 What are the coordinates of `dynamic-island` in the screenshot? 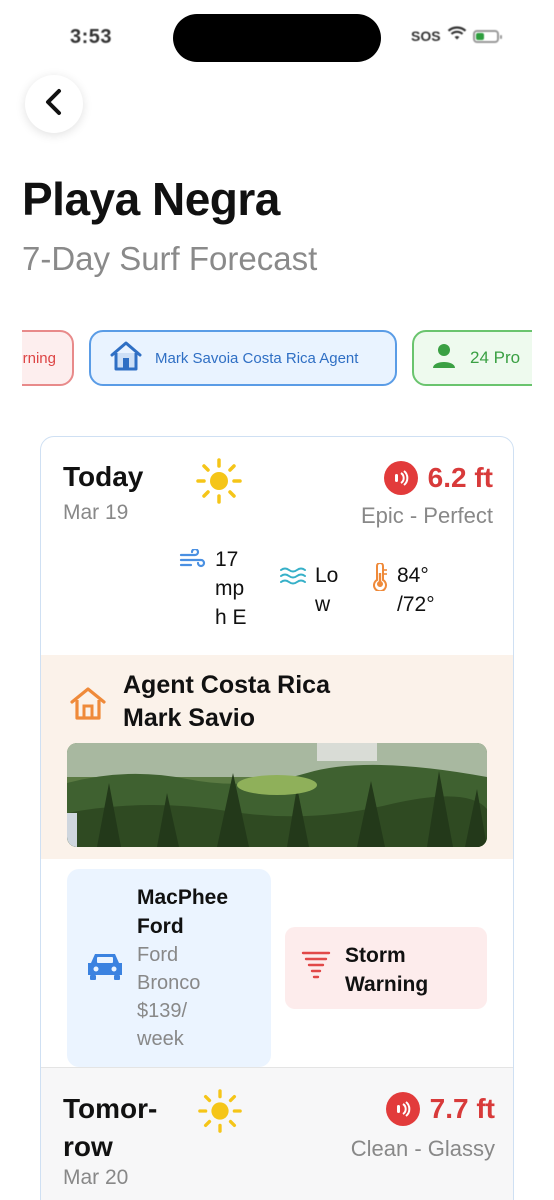 It's located at (277, 38).